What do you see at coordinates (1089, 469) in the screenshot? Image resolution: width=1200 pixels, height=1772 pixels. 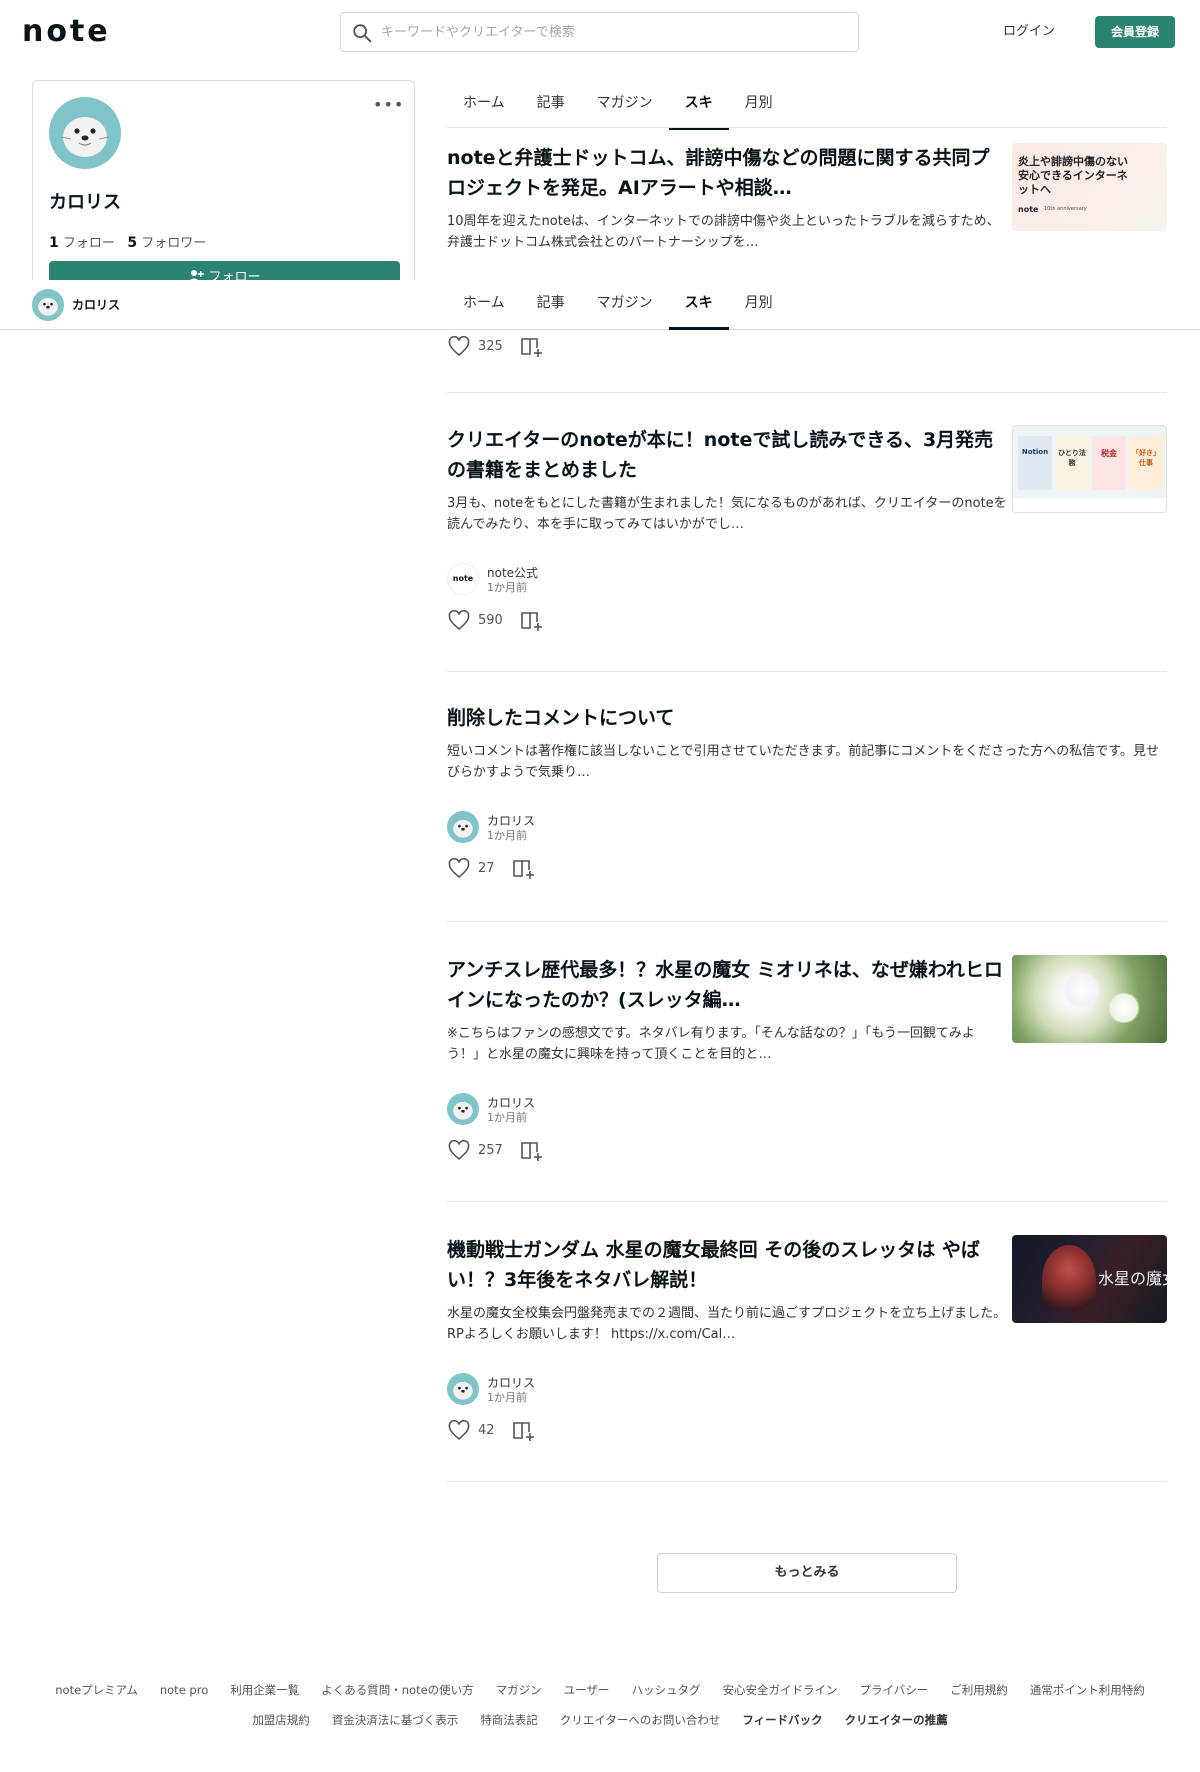 I see `article-thumbnail: Notion ひとり法務 税金 「好き」仕事` at bounding box center [1089, 469].